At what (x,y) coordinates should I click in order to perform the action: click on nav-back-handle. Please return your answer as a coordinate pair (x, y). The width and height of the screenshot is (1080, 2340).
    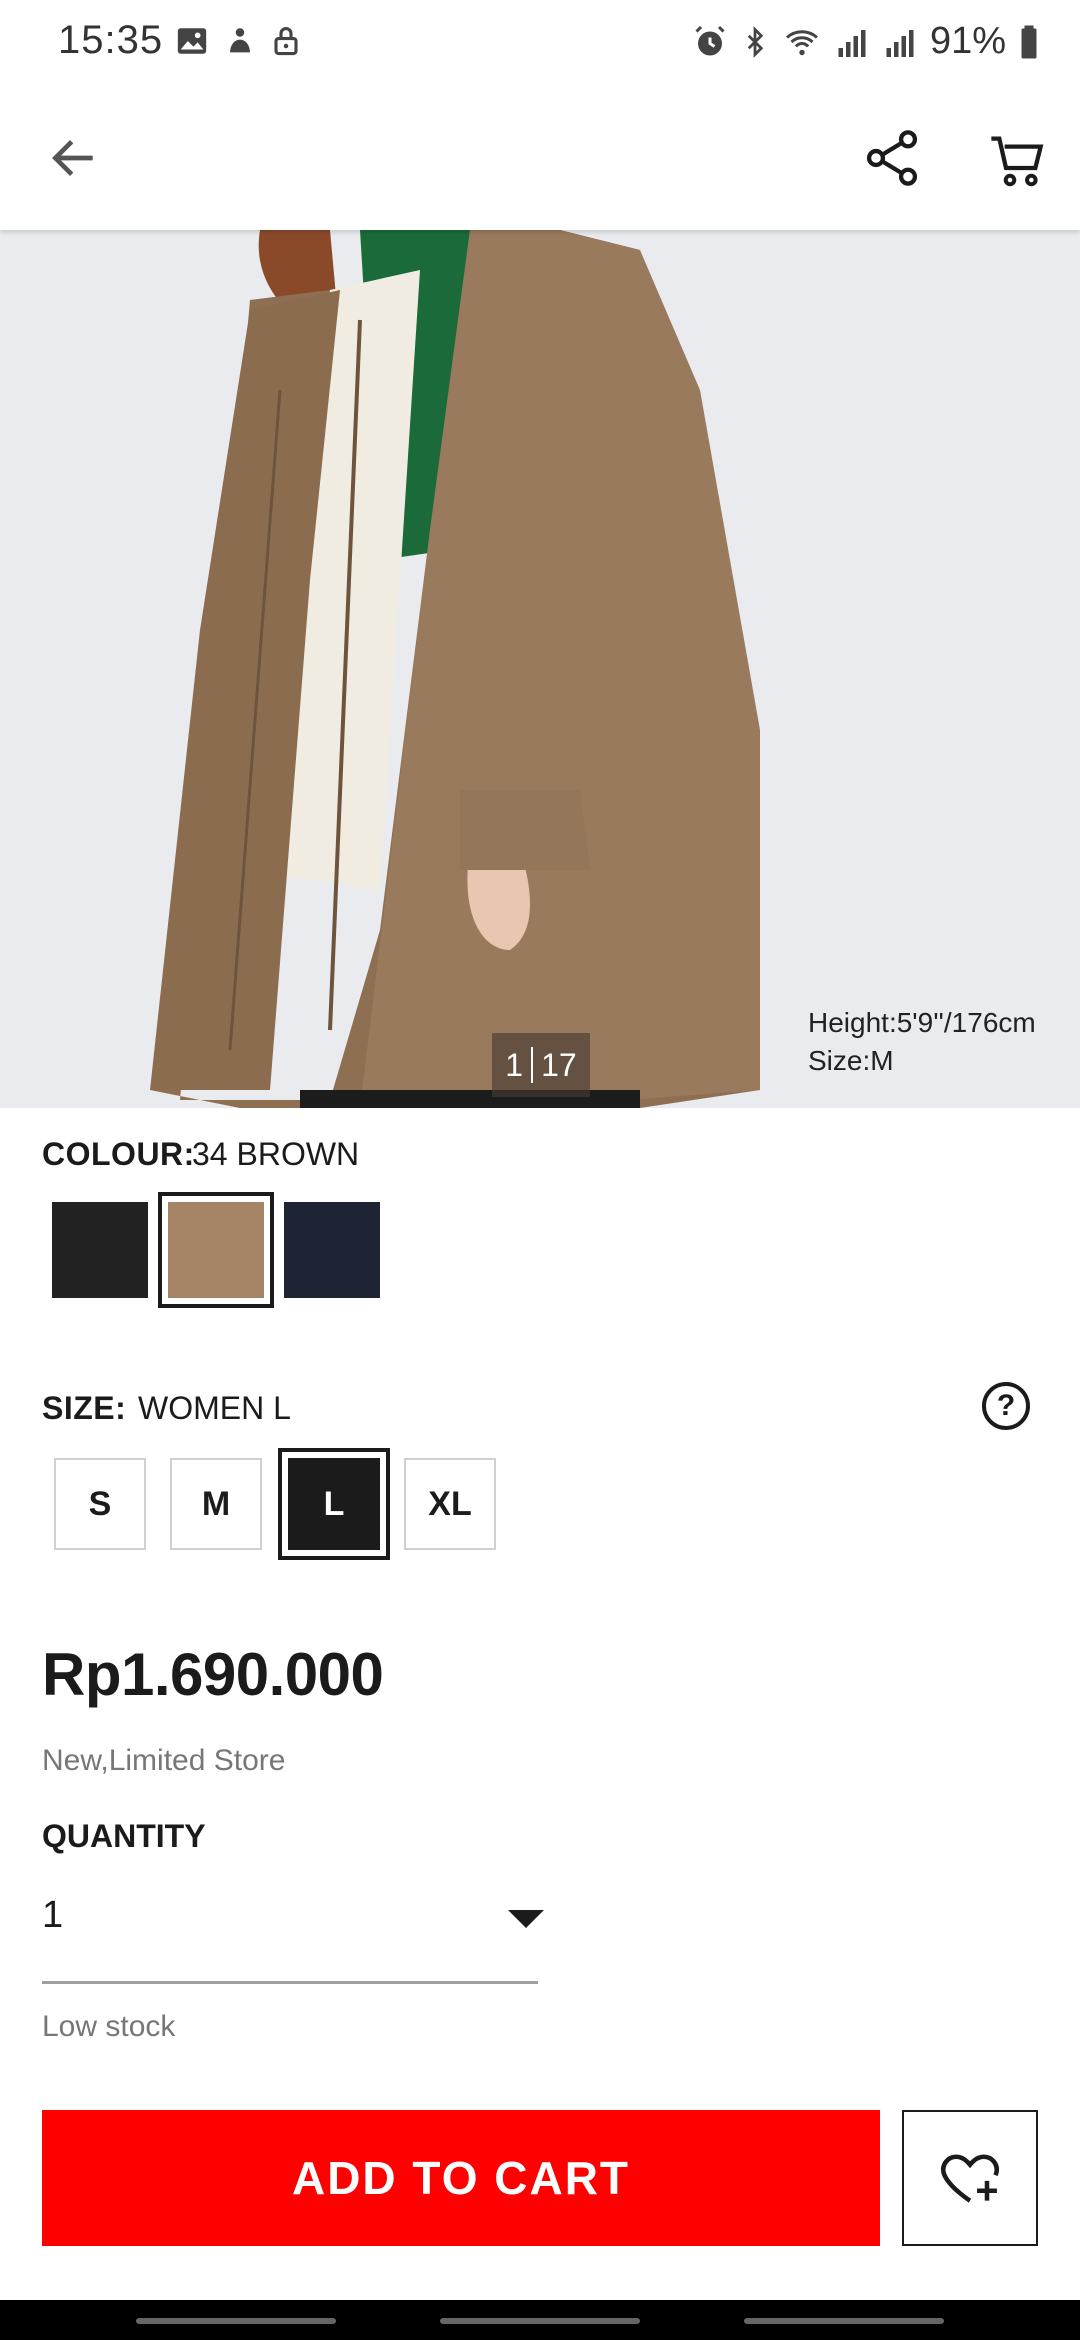
    Looking at the image, I should click on (844, 2321).